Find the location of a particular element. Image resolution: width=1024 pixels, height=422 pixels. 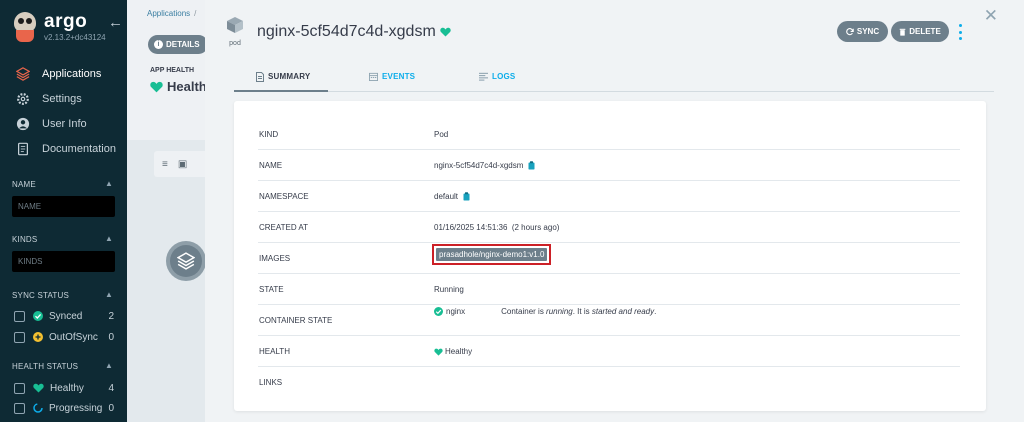

summary-row-links: LINKS is located at coordinates (609, 382).